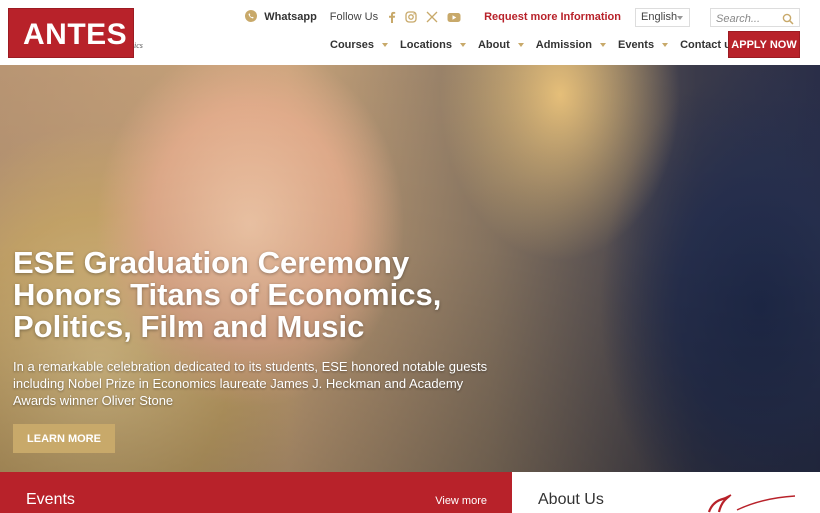 This screenshot has width=820, height=513. I want to click on hero-title-line: Politics, Film and Music, so click(189, 326).